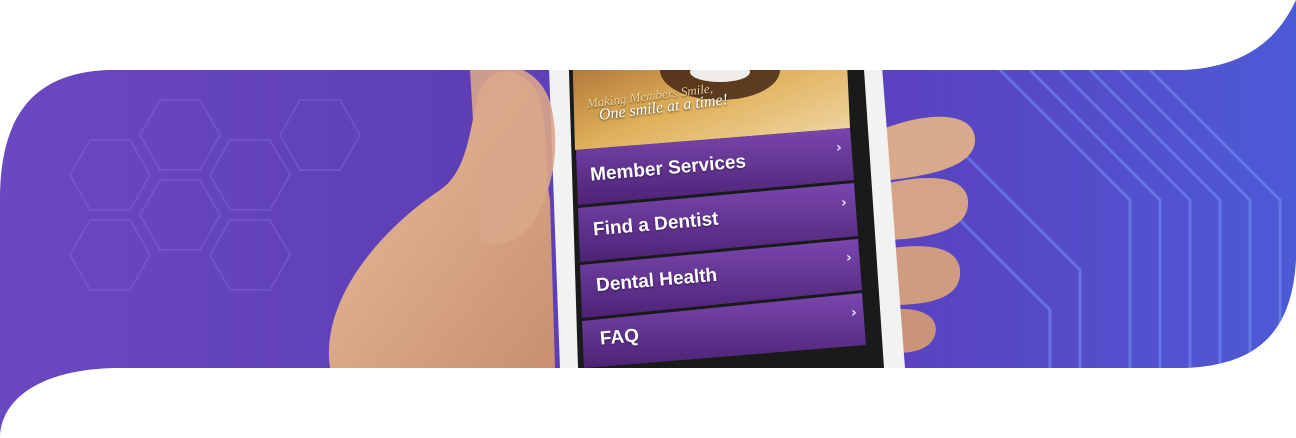  What do you see at coordinates (619, 337) in the screenshot?
I see `menu-item-faq: FAQ` at bounding box center [619, 337].